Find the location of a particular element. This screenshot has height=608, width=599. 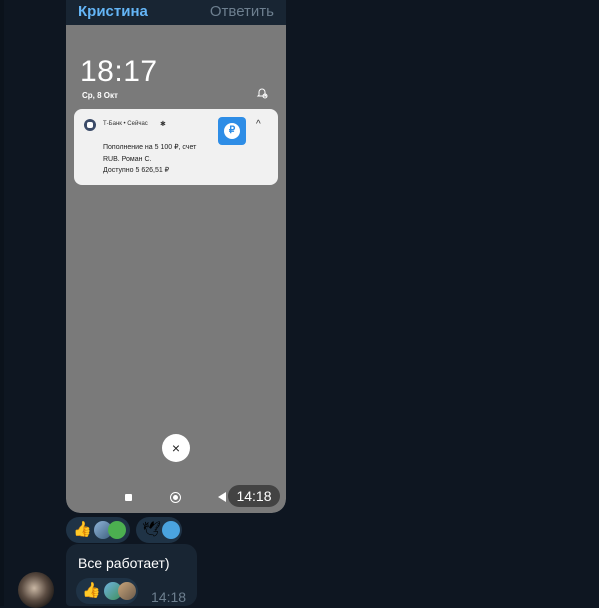

notification-bell-icon: ✱ is located at coordinates (163, 124).